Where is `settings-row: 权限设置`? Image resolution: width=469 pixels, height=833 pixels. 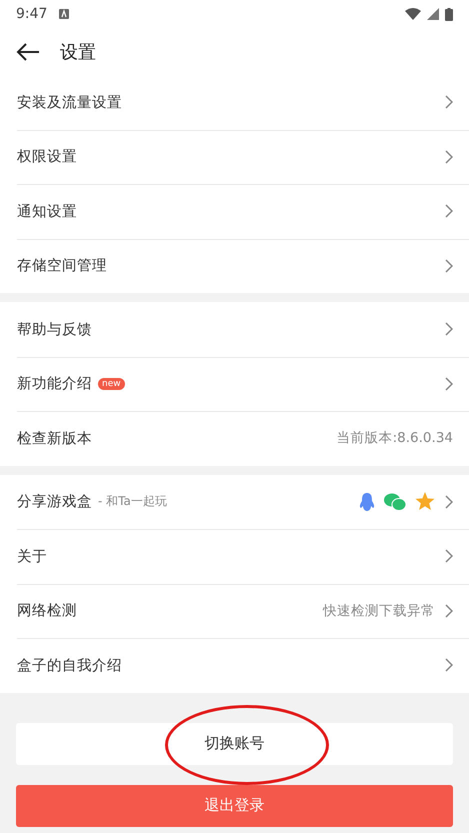
settings-row: 权限设置 is located at coordinates (234, 157).